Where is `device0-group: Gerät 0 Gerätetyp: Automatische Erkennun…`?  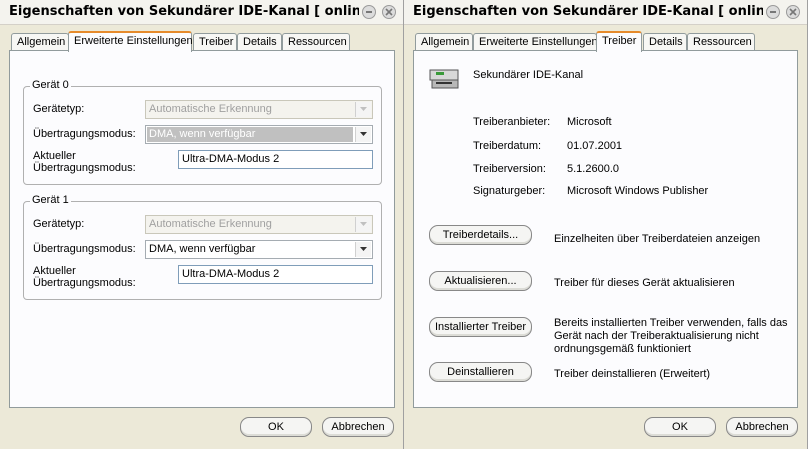
device0-group: Gerät 0 Gerätetyp: Automatische Erkennun… is located at coordinates (202, 132).